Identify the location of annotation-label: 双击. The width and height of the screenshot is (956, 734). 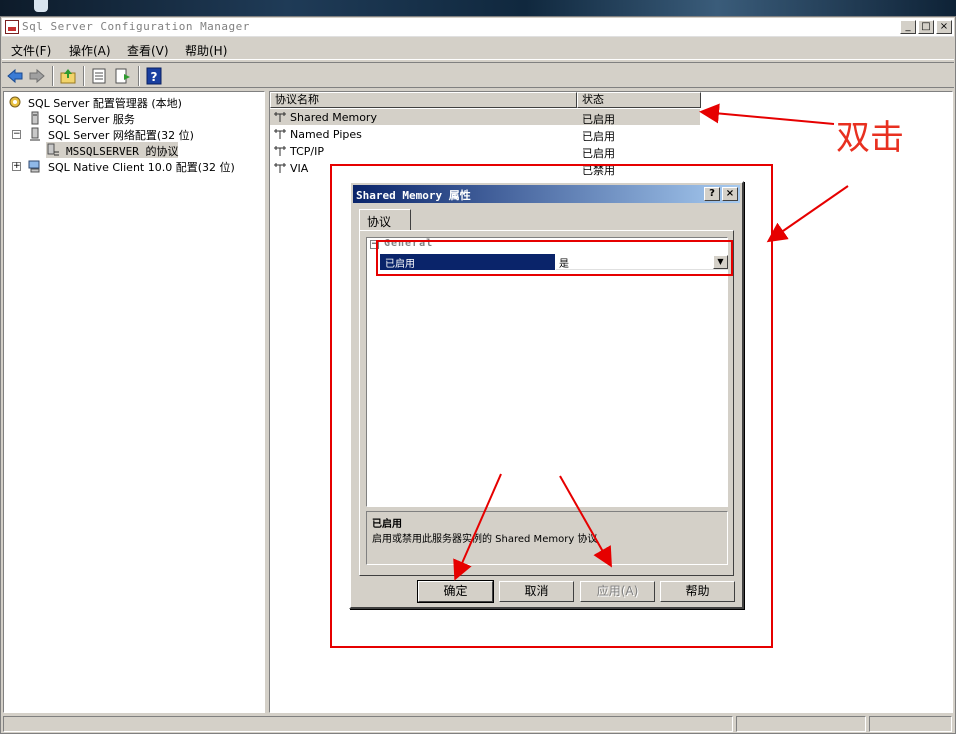
(870, 138).